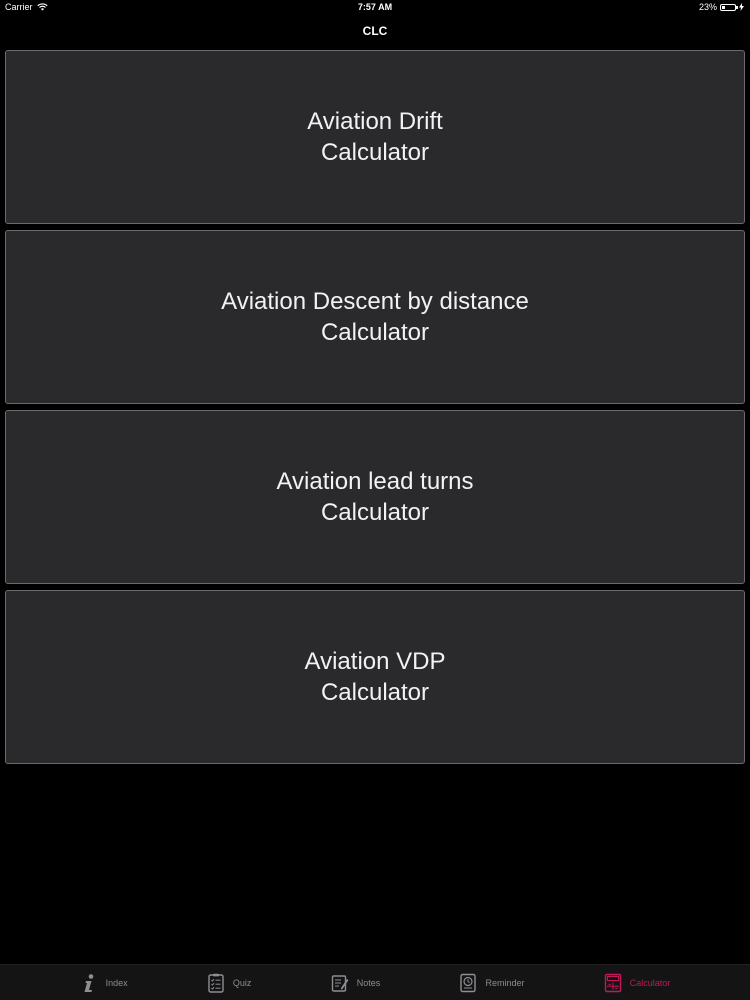  I want to click on charging-icon, so click(741, 7).